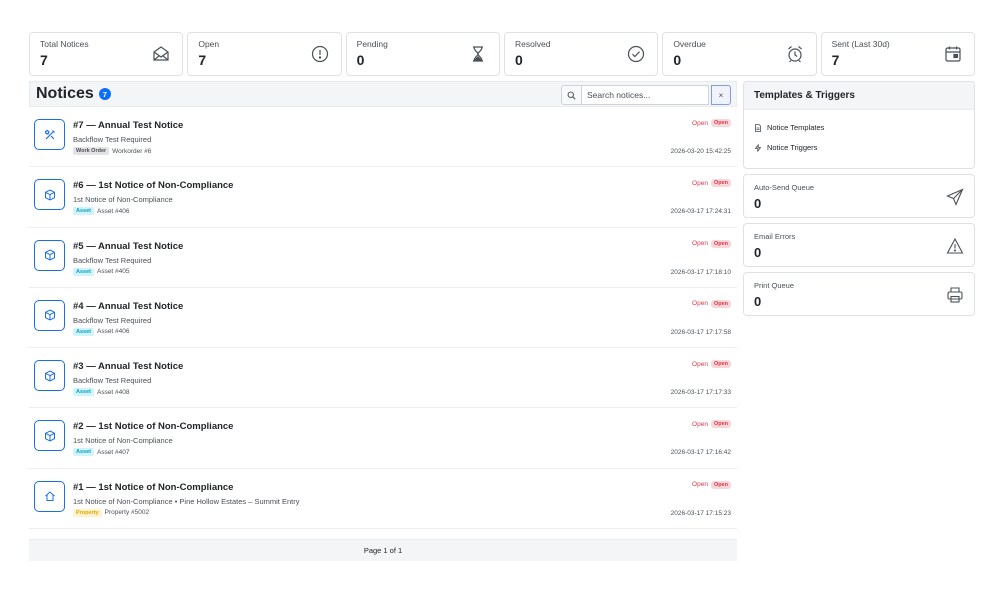 The width and height of the screenshot is (1000, 600). Describe the element at coordinates (897, 54) in the screenshot. I see `stat-card-sent-last-30d: Sent (Last 30d) 7` at that location.